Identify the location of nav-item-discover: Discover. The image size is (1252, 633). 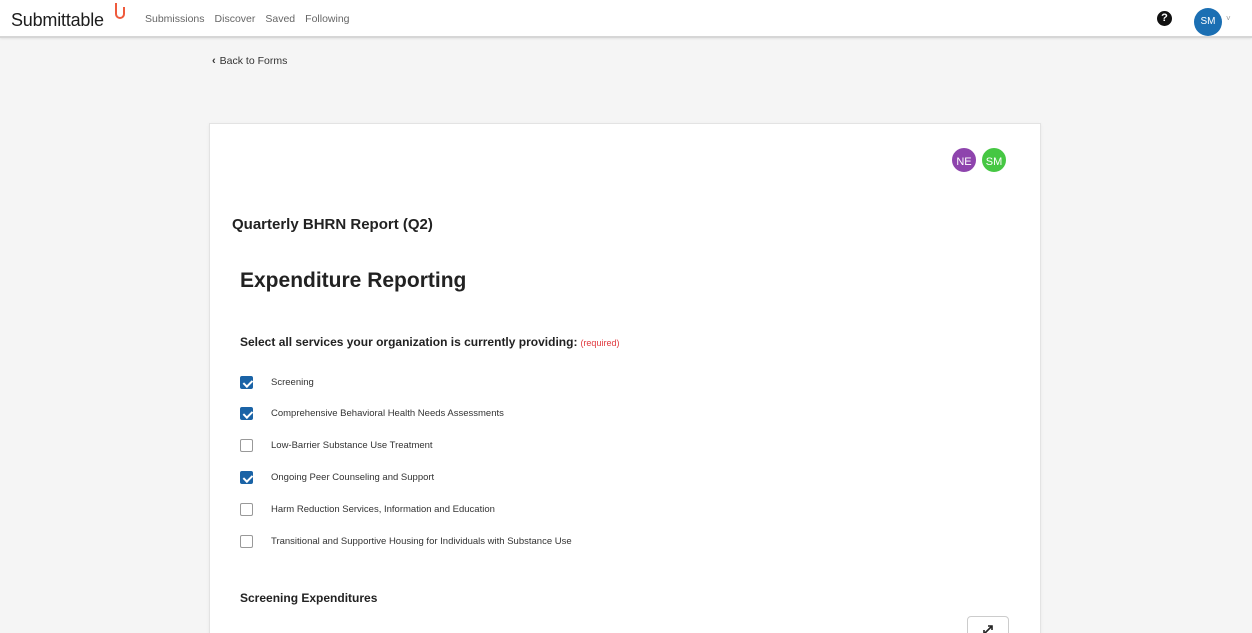
(235, 19).